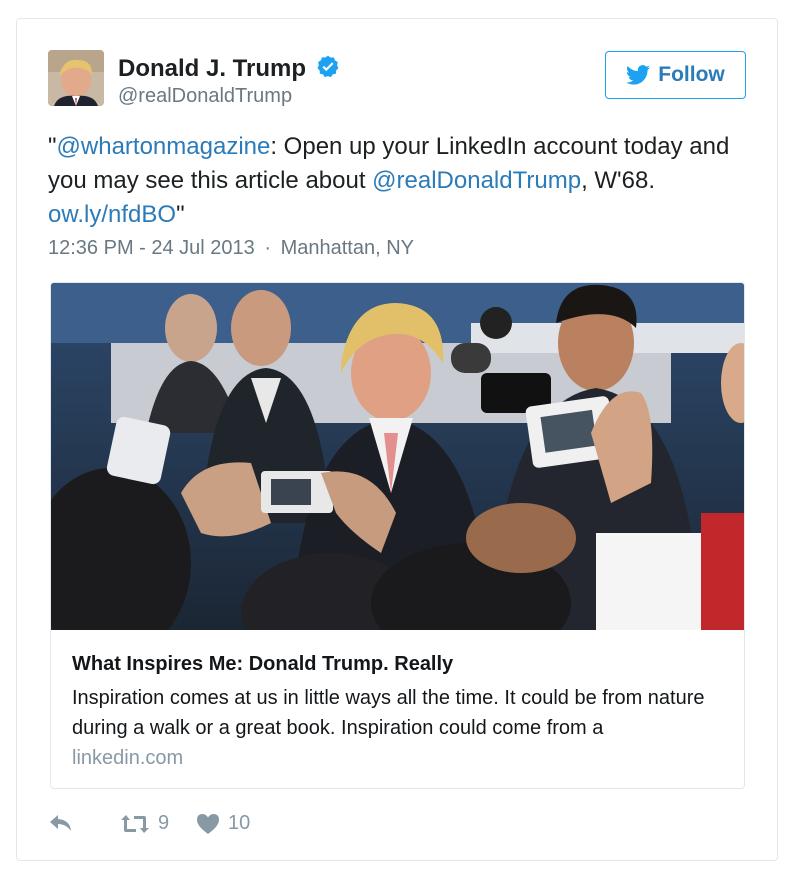 The image size is (799, 884). I want to click on verified-badge-icon, so click(328, 66).